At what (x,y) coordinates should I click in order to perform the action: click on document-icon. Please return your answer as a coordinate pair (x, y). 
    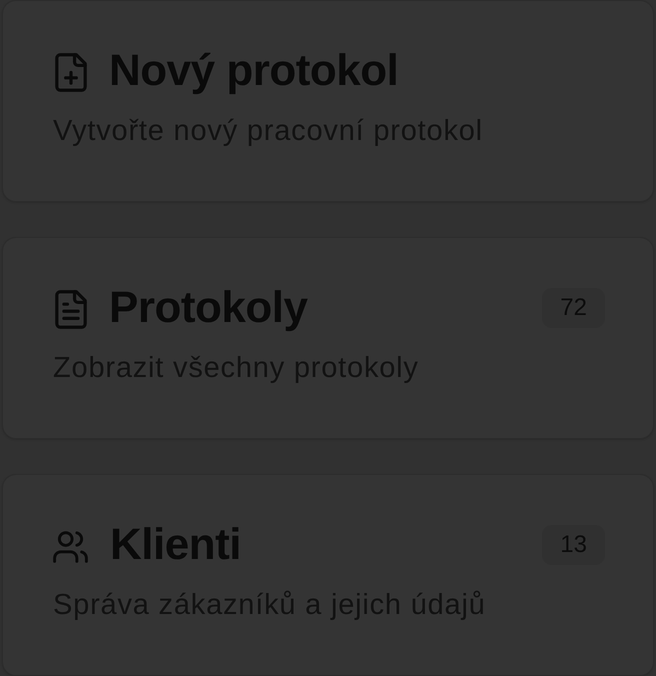
    Looking at the image, I should click on (71, 309).